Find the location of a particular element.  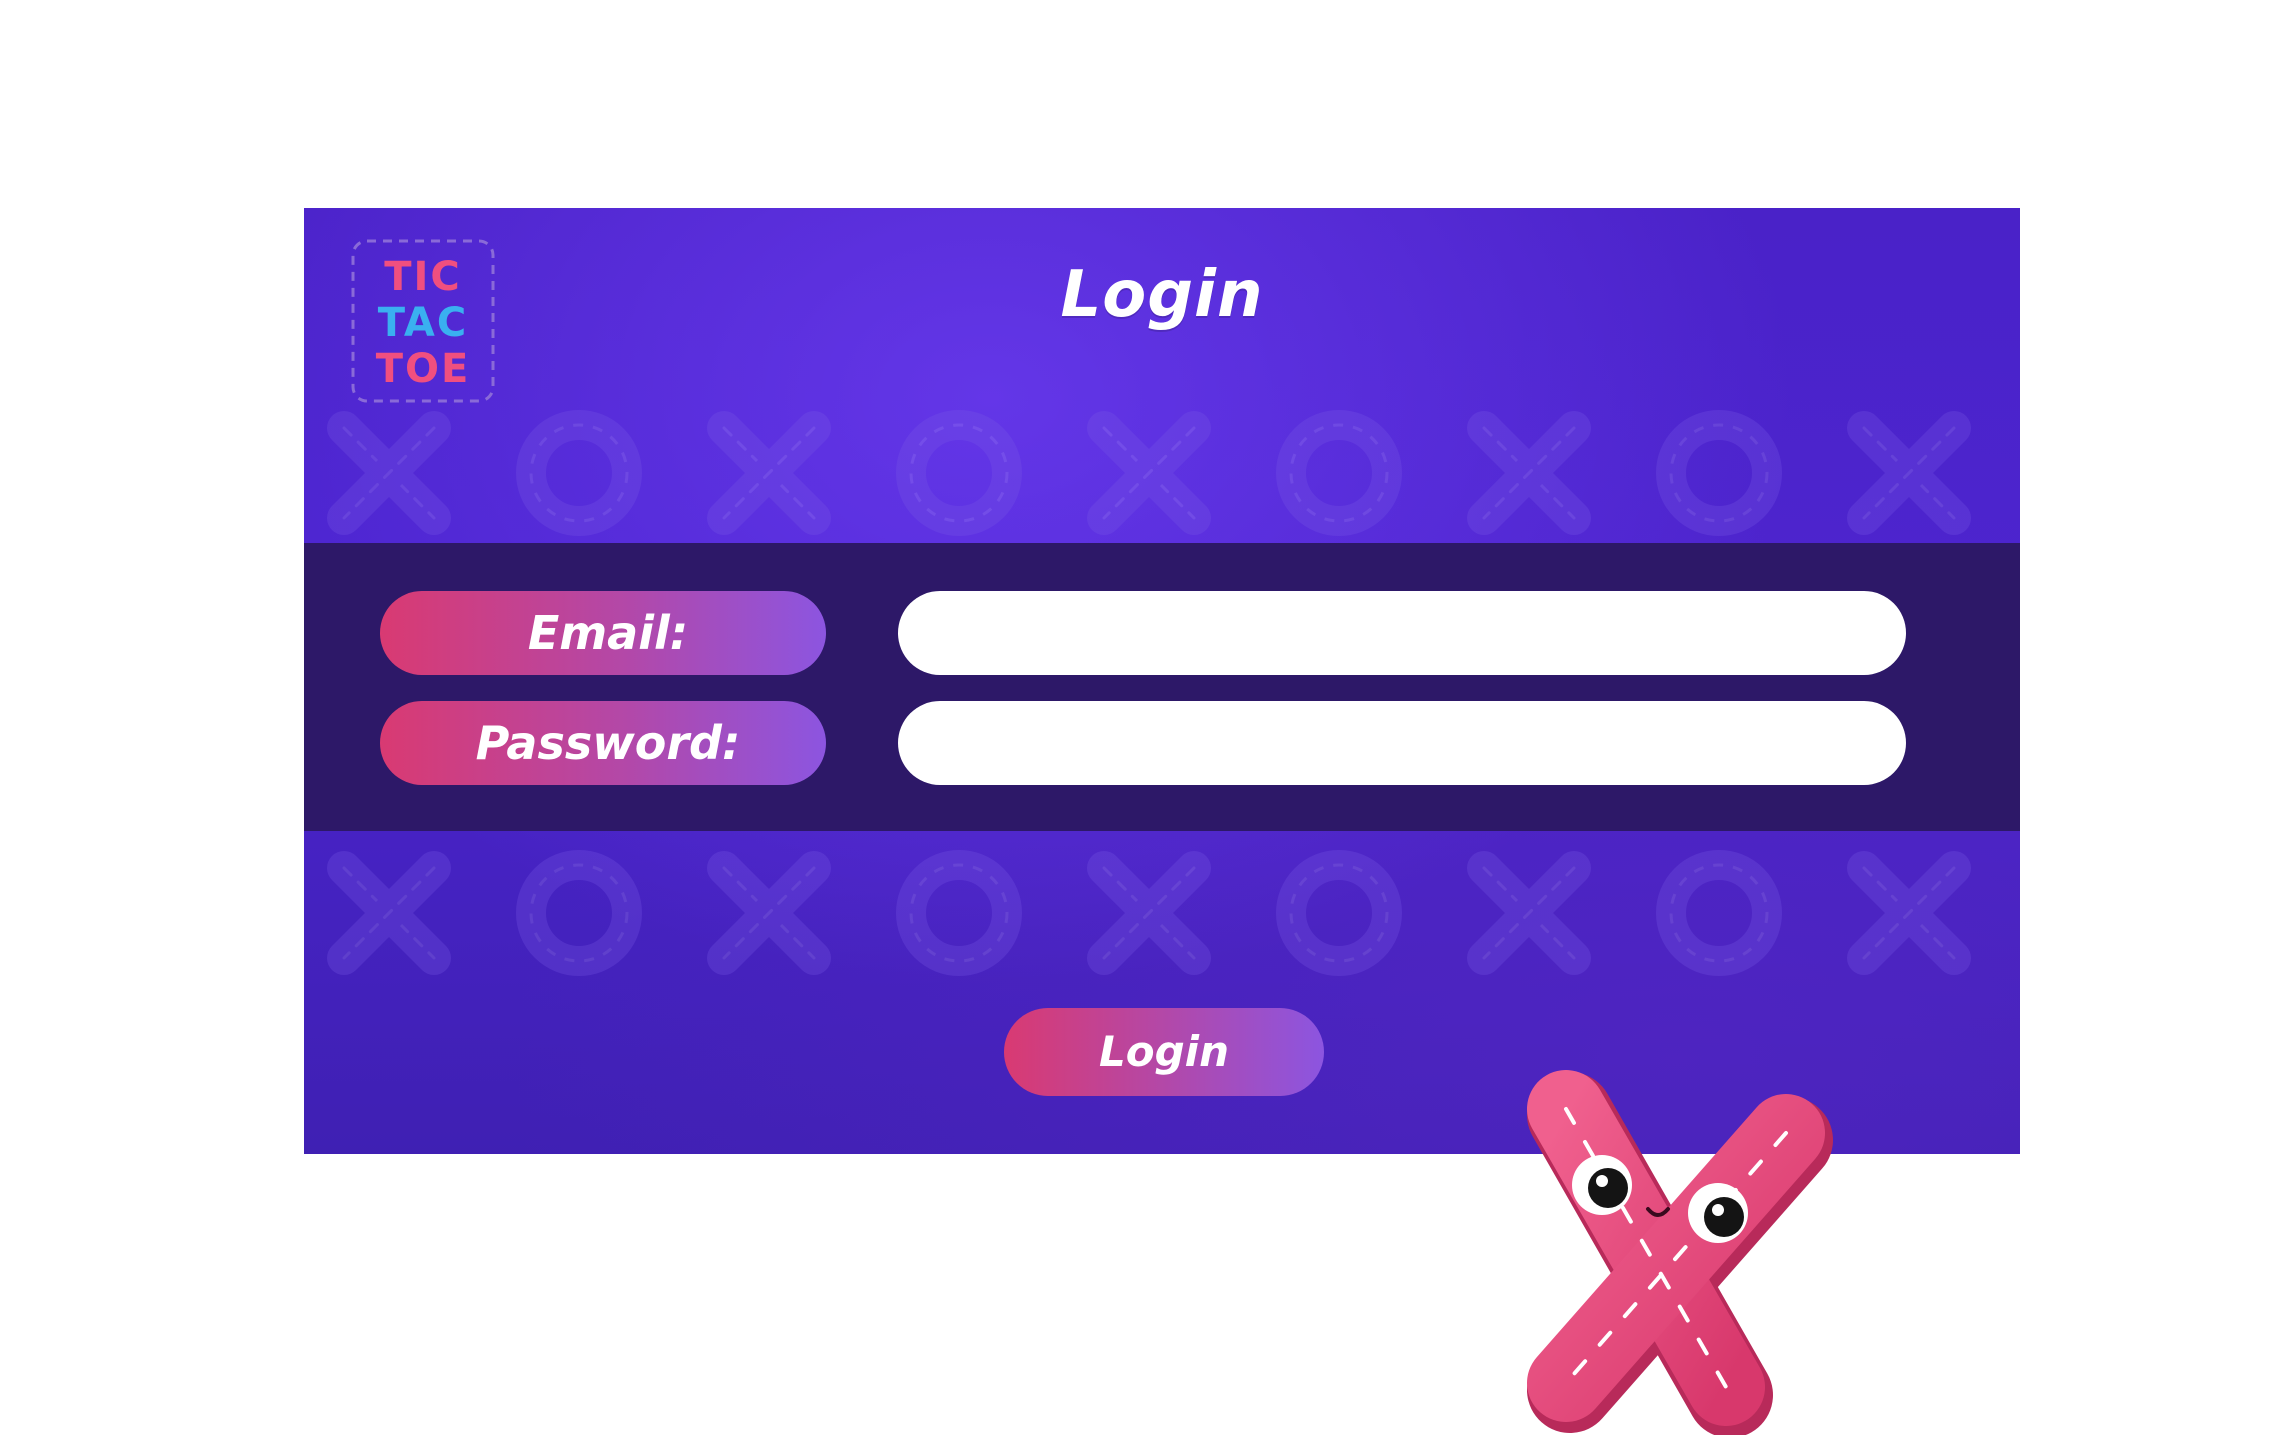

login-form: Email: Password: is located at coordinates (1162, 687).